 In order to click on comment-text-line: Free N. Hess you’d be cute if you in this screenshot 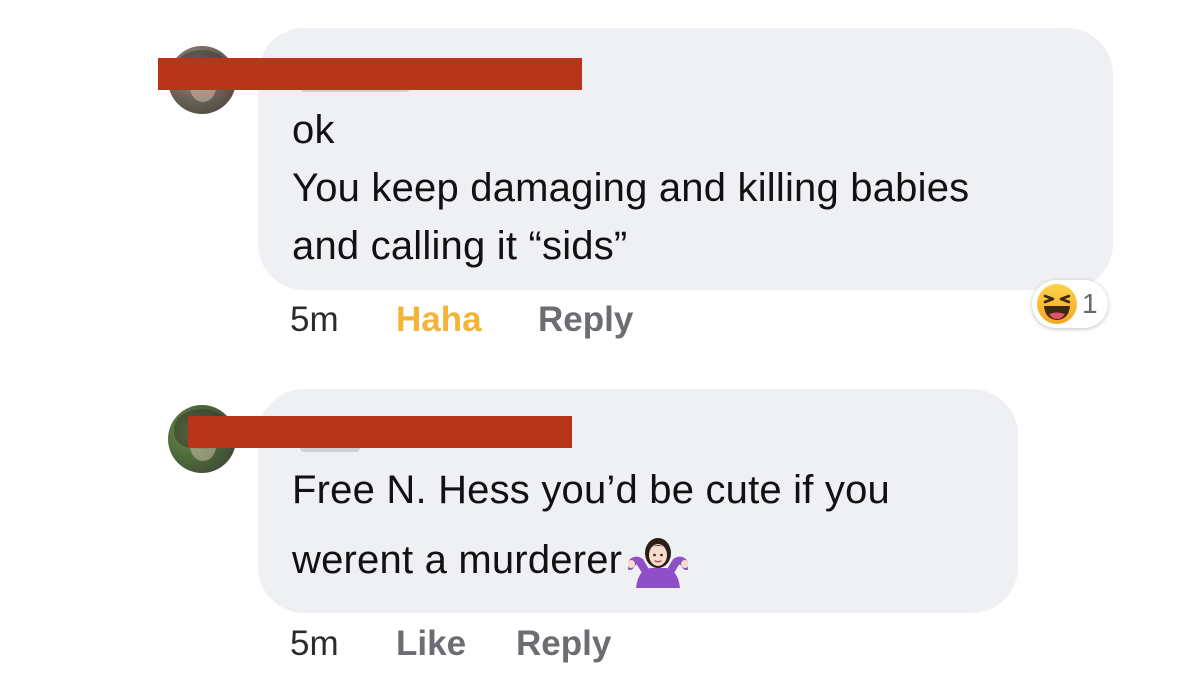, I will do `click(591, 490)`.